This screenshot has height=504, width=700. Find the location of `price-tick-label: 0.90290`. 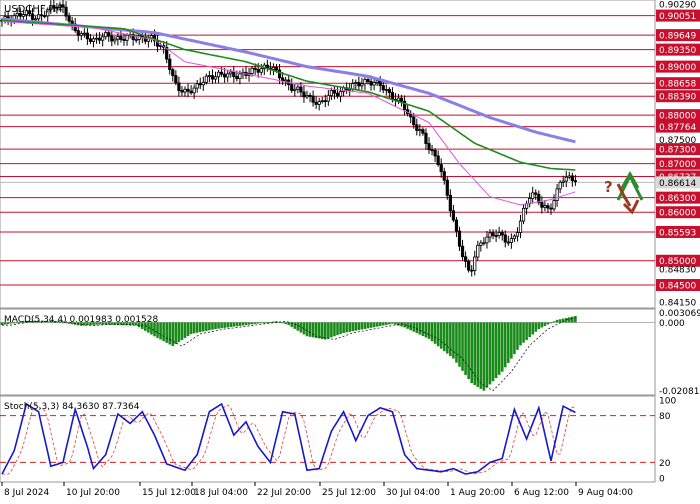

price-tick-label: 0.90290 is located at coordinates (677, 6).